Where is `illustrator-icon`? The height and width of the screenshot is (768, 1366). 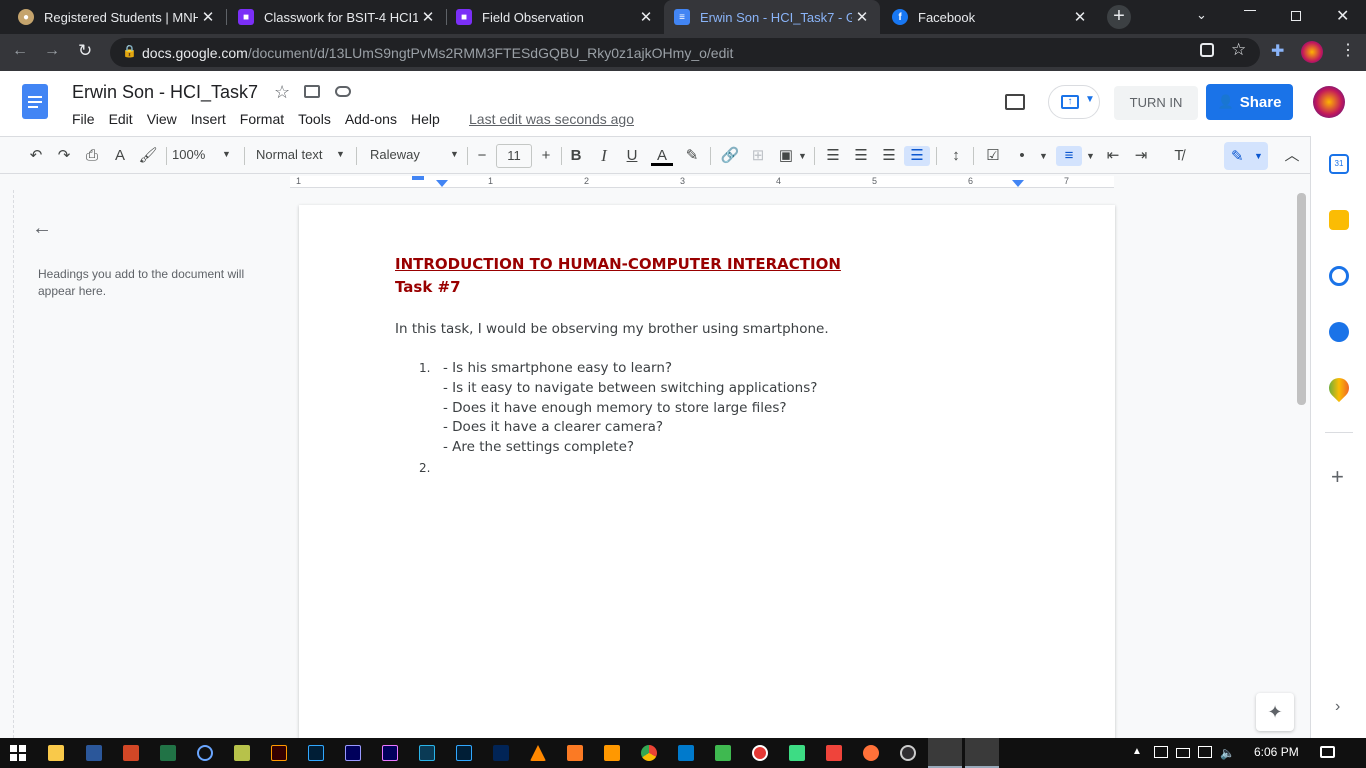 illustrator-icon is located at coordinates (279, 753).